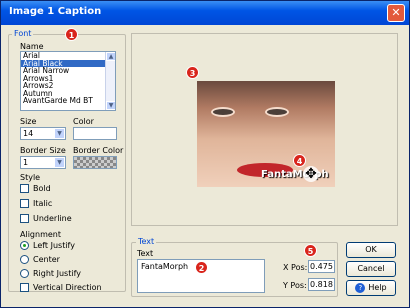 This screenshot has width=410, height=308. I want to click on help-button: ? Help, so click(371, 288).